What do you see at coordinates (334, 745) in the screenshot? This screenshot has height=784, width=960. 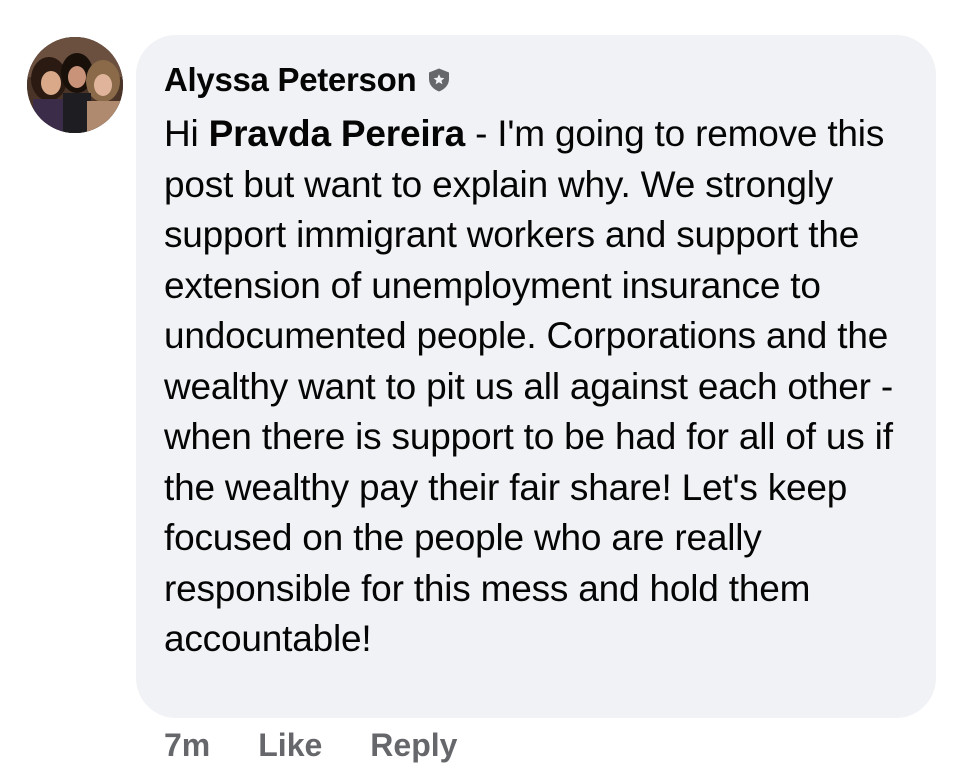 I see `comment-actions: 7m Like Reply` at bounding box center [334, 745].